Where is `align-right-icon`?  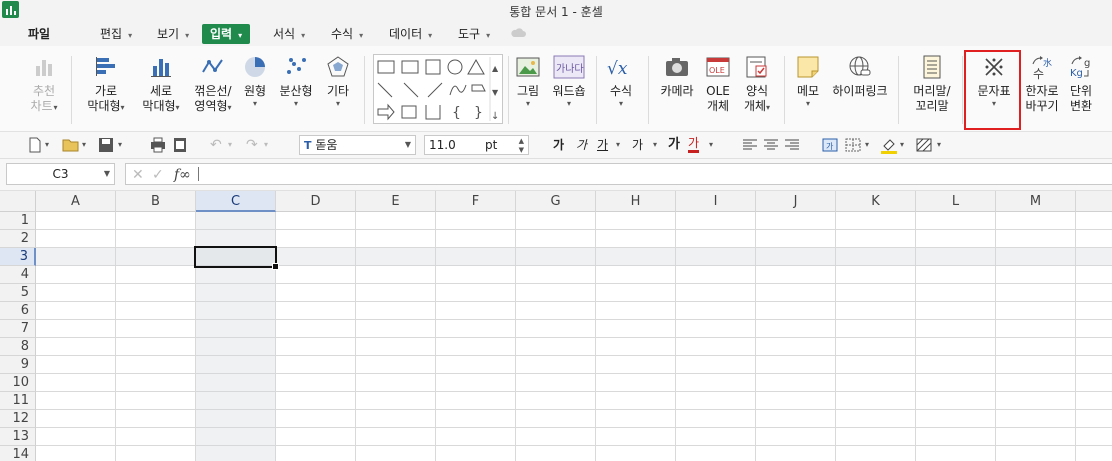 align-right-icon is located at coordinates (792, 145).